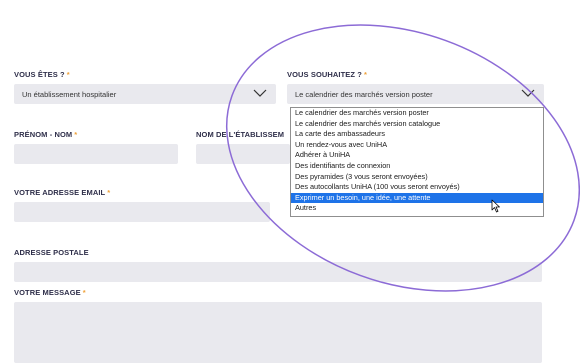 This screenshot has height=363, width=580. Describe the element at coordinates (142, 212) in the screenshot. I see `email-input` at that location.